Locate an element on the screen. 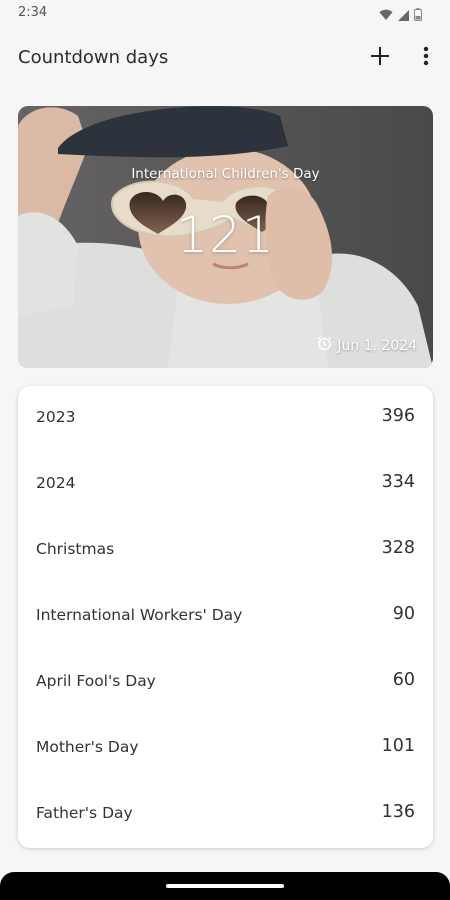 The width and height of the screenshot is (450, 900). list-item: Christmas 328 is located at coordinates (225, 551).